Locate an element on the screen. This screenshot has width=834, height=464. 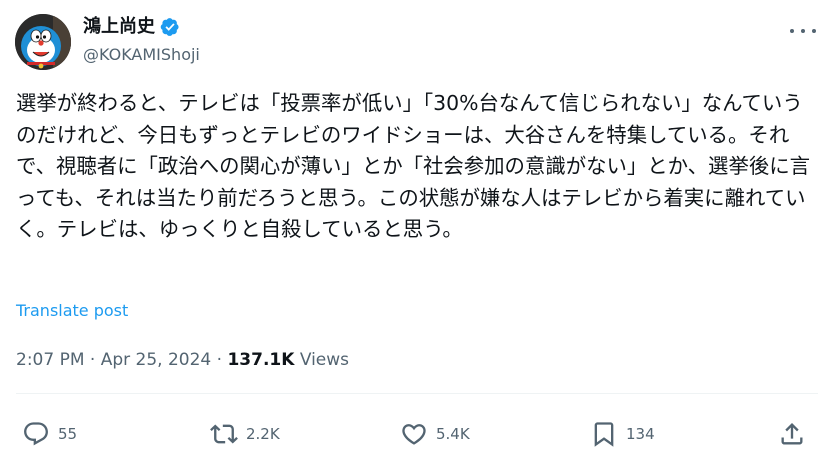
repost-button: 2.2K is located at coordinates (245, 434).